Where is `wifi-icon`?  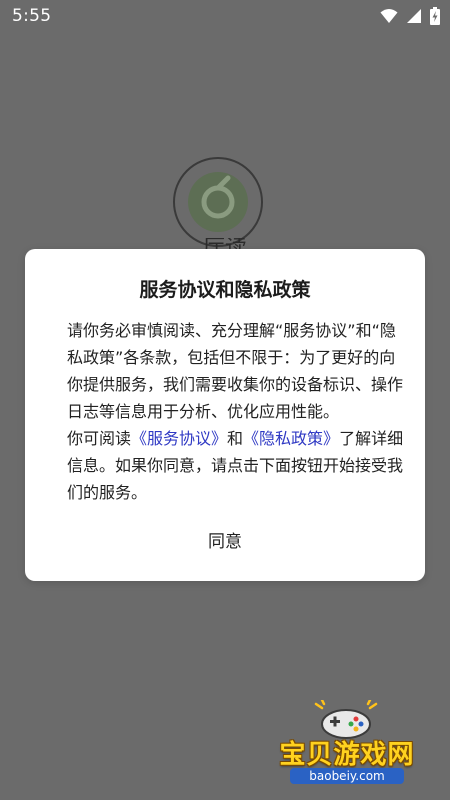 wifi-icon is located at coordinates (389, 16).